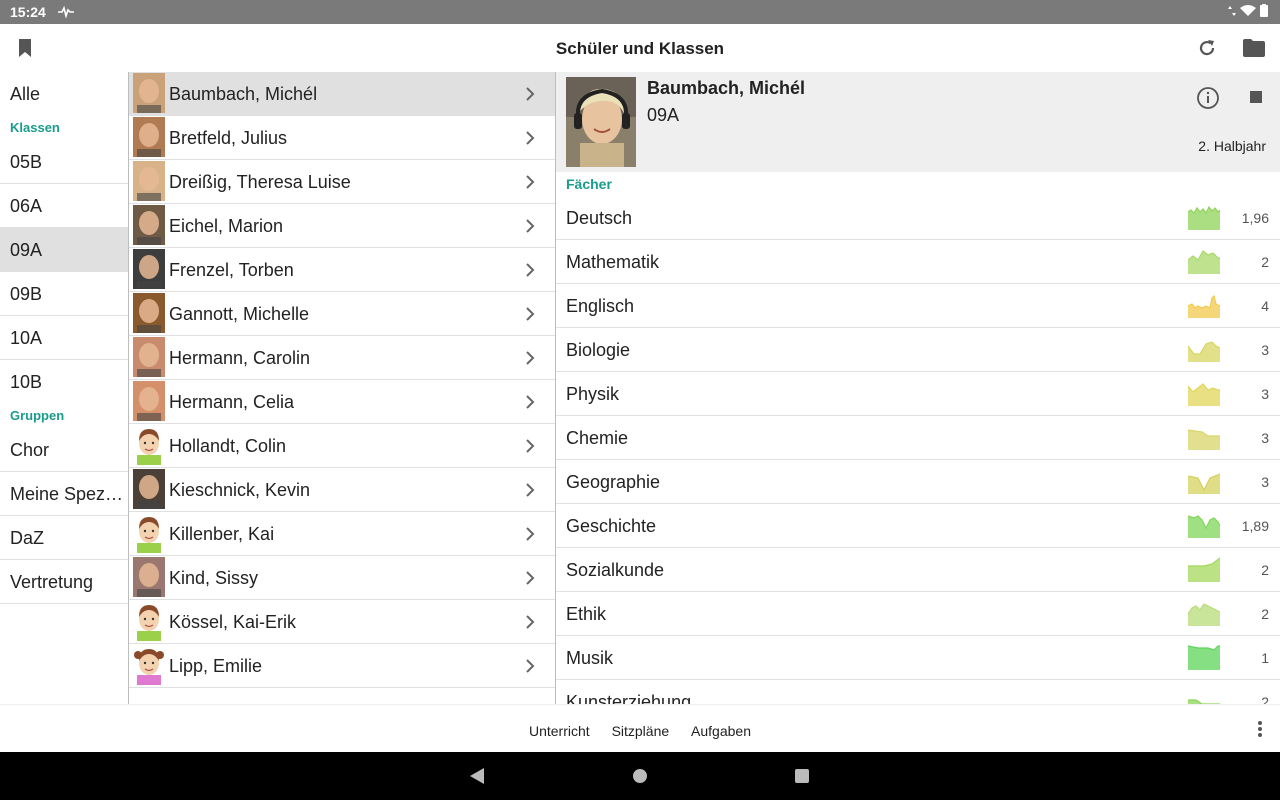  What do you see at coordinates (64, 206) in the screenshot?
I see `class-item-06a: 06A` at bounding box center [64, 206].